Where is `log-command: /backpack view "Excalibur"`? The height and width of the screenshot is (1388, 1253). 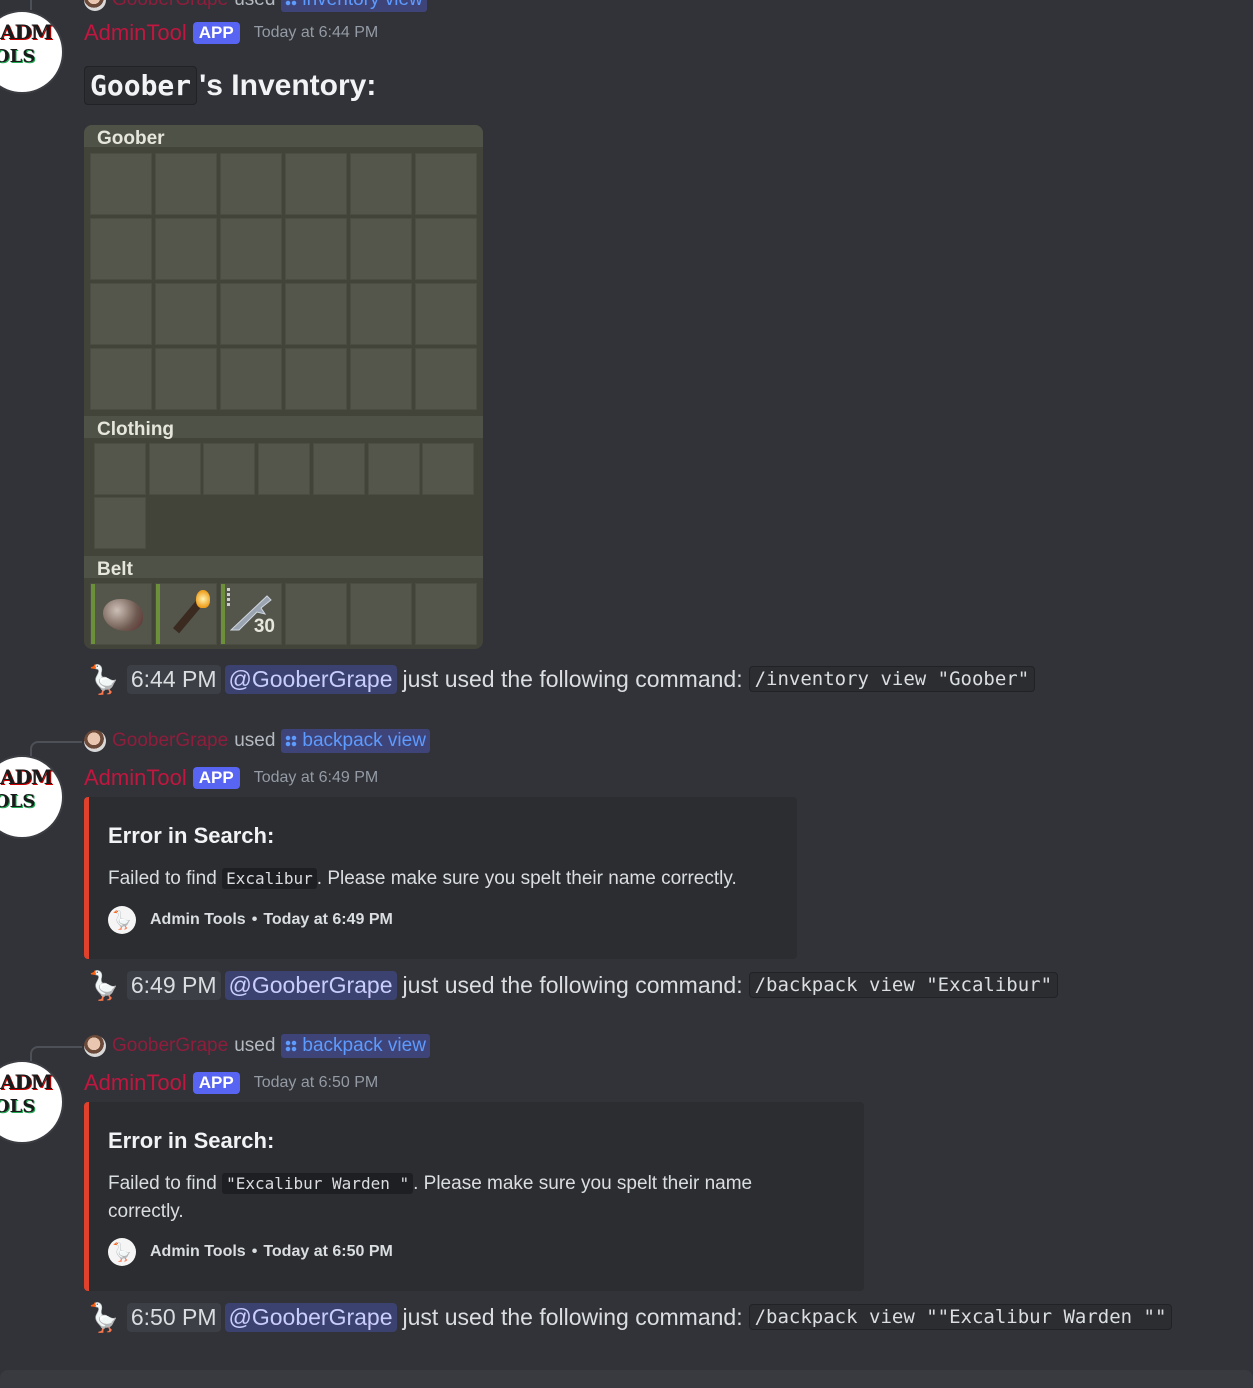 log-command: /backpack view "Excalibur" is located at coordinates (903, 985).